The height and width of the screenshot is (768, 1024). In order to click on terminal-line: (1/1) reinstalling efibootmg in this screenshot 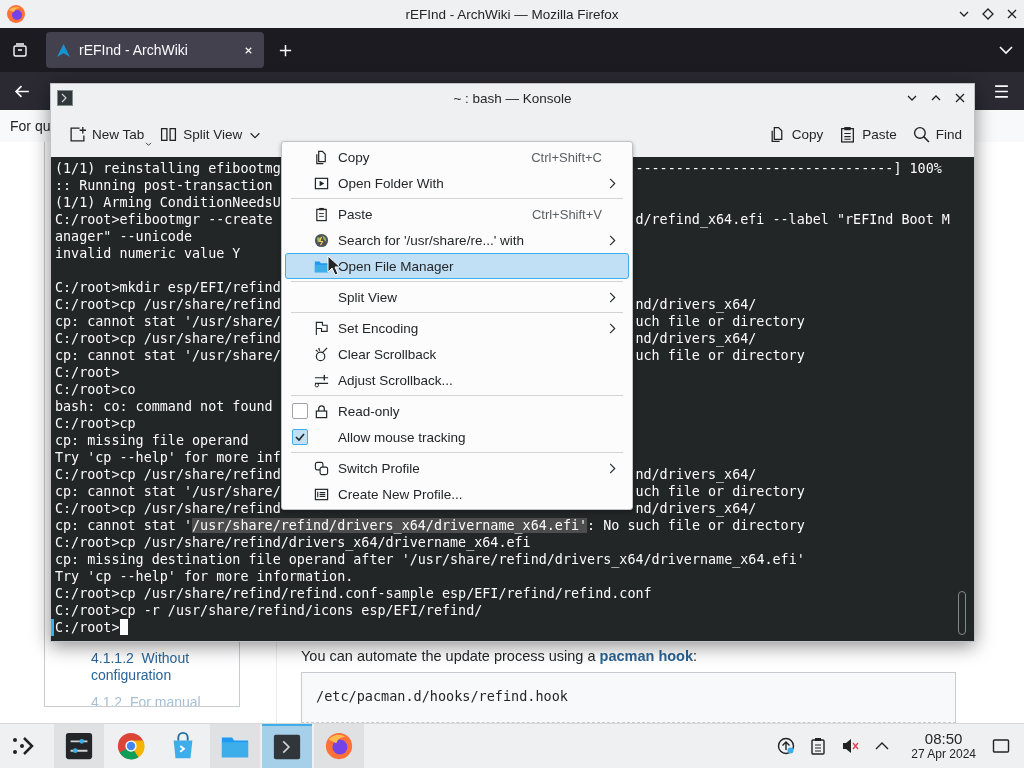, I will do `click(168, 168)`.